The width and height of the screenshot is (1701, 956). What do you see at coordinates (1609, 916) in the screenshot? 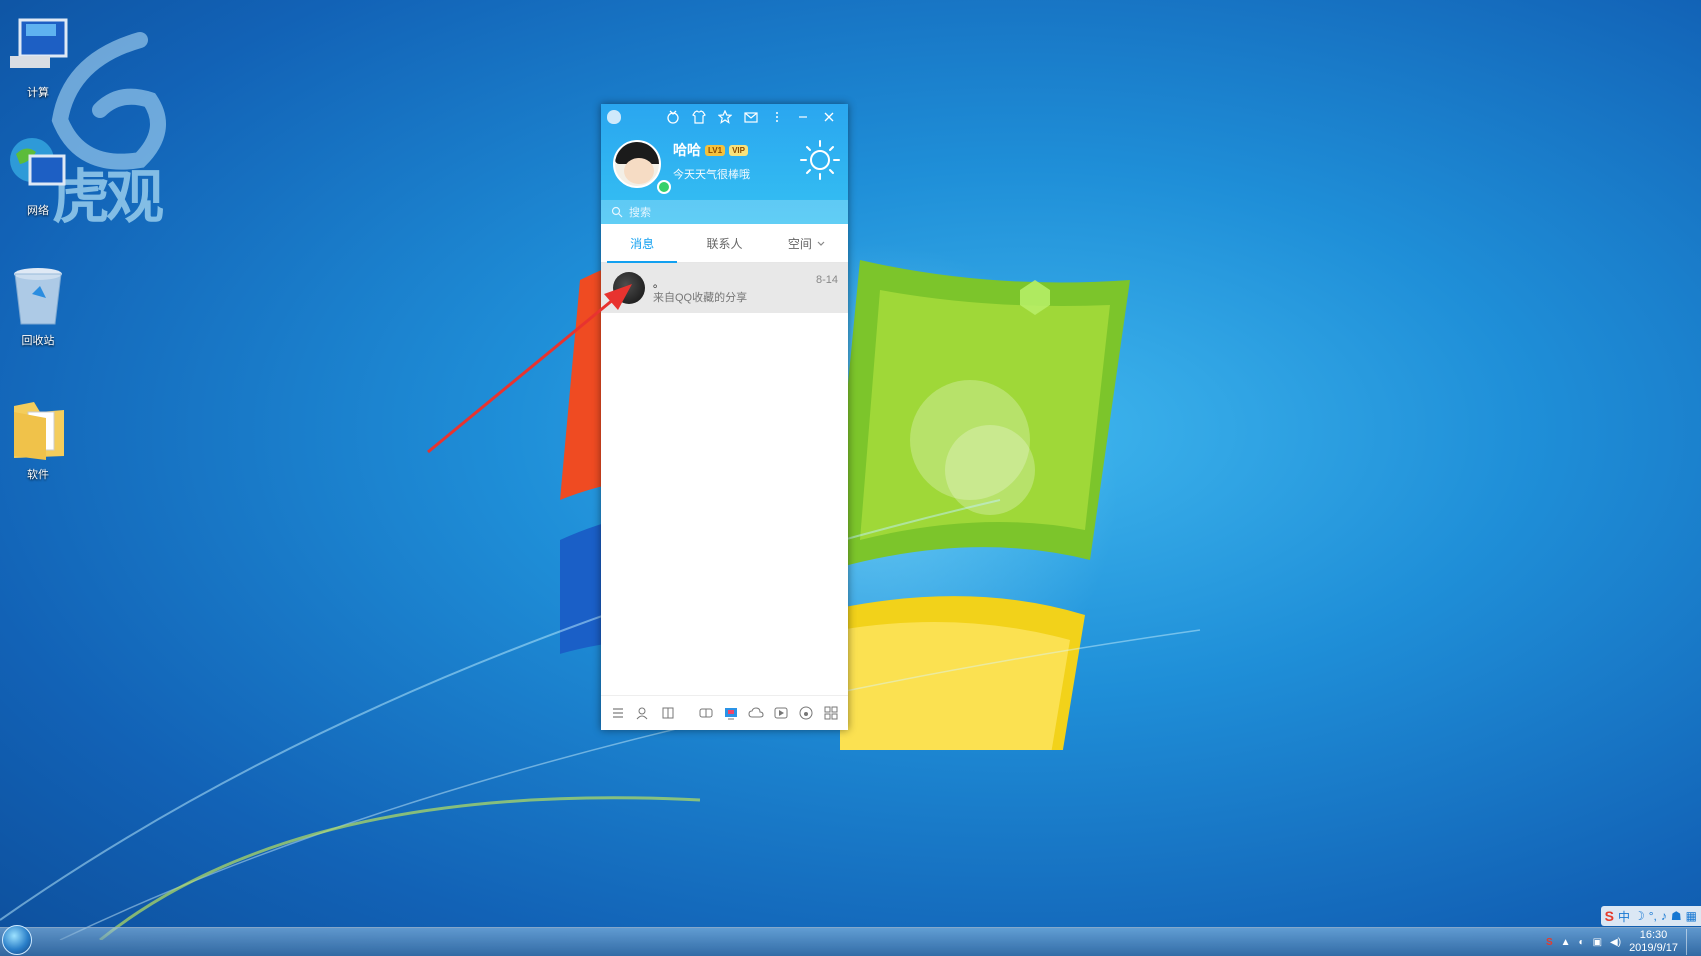
I see `sogou-ime-icon: S` at bounding box center [1609, 916].